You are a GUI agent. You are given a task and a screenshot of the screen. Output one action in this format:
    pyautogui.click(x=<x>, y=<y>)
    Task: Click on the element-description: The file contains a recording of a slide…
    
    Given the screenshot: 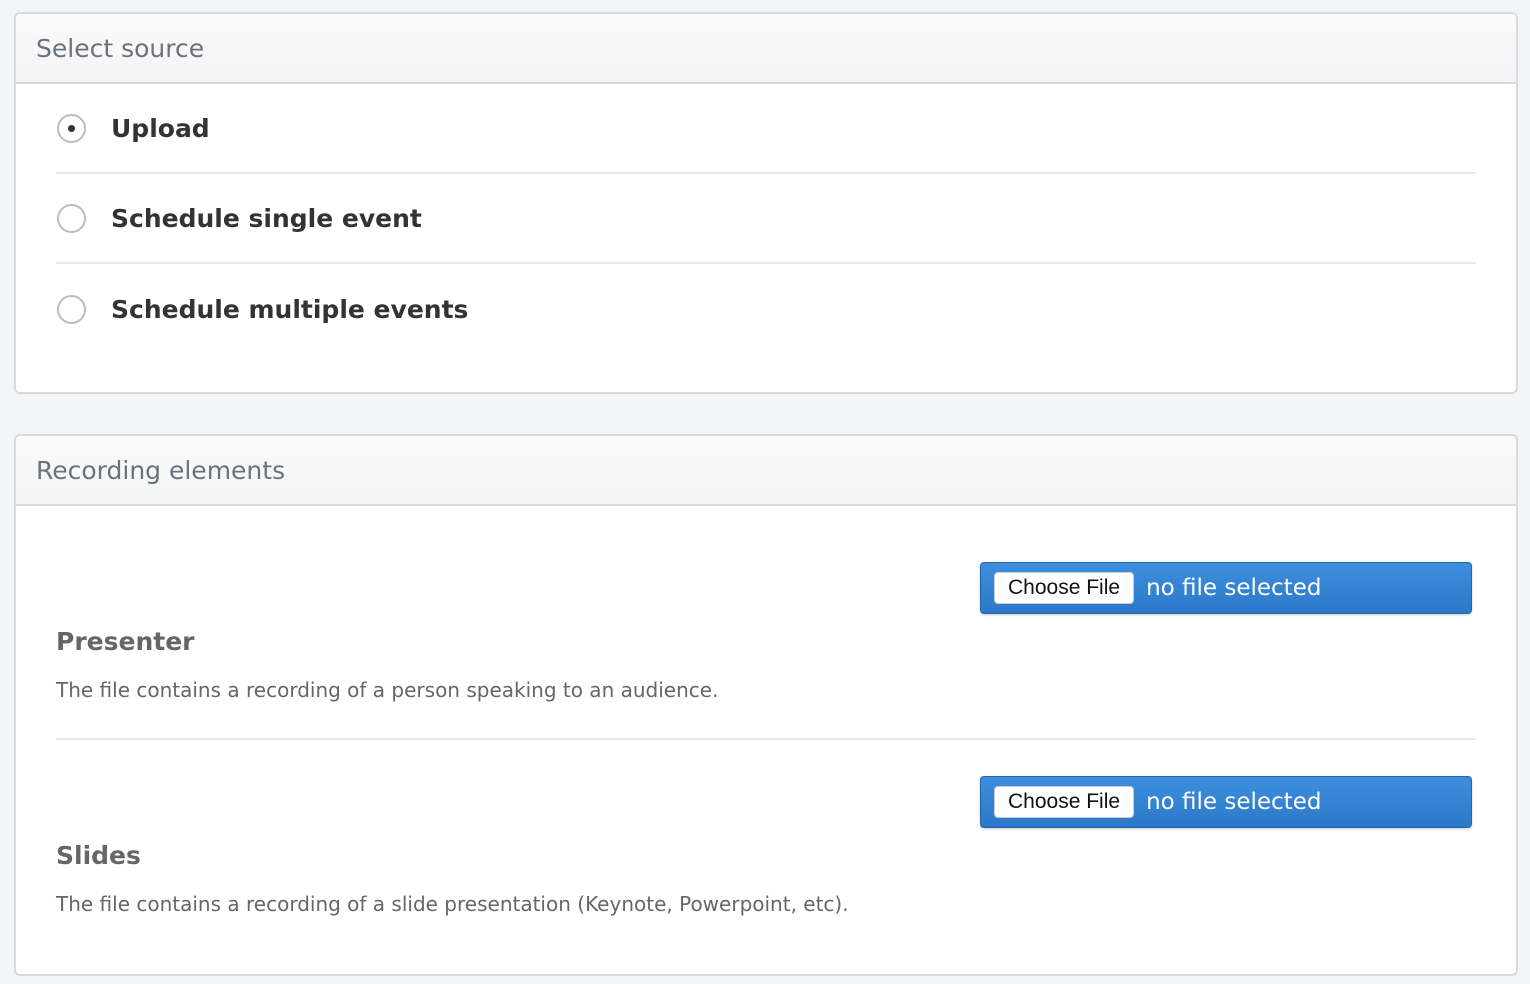 What is the action you would take?
    pyautogui.click(x=452, y=904)
    